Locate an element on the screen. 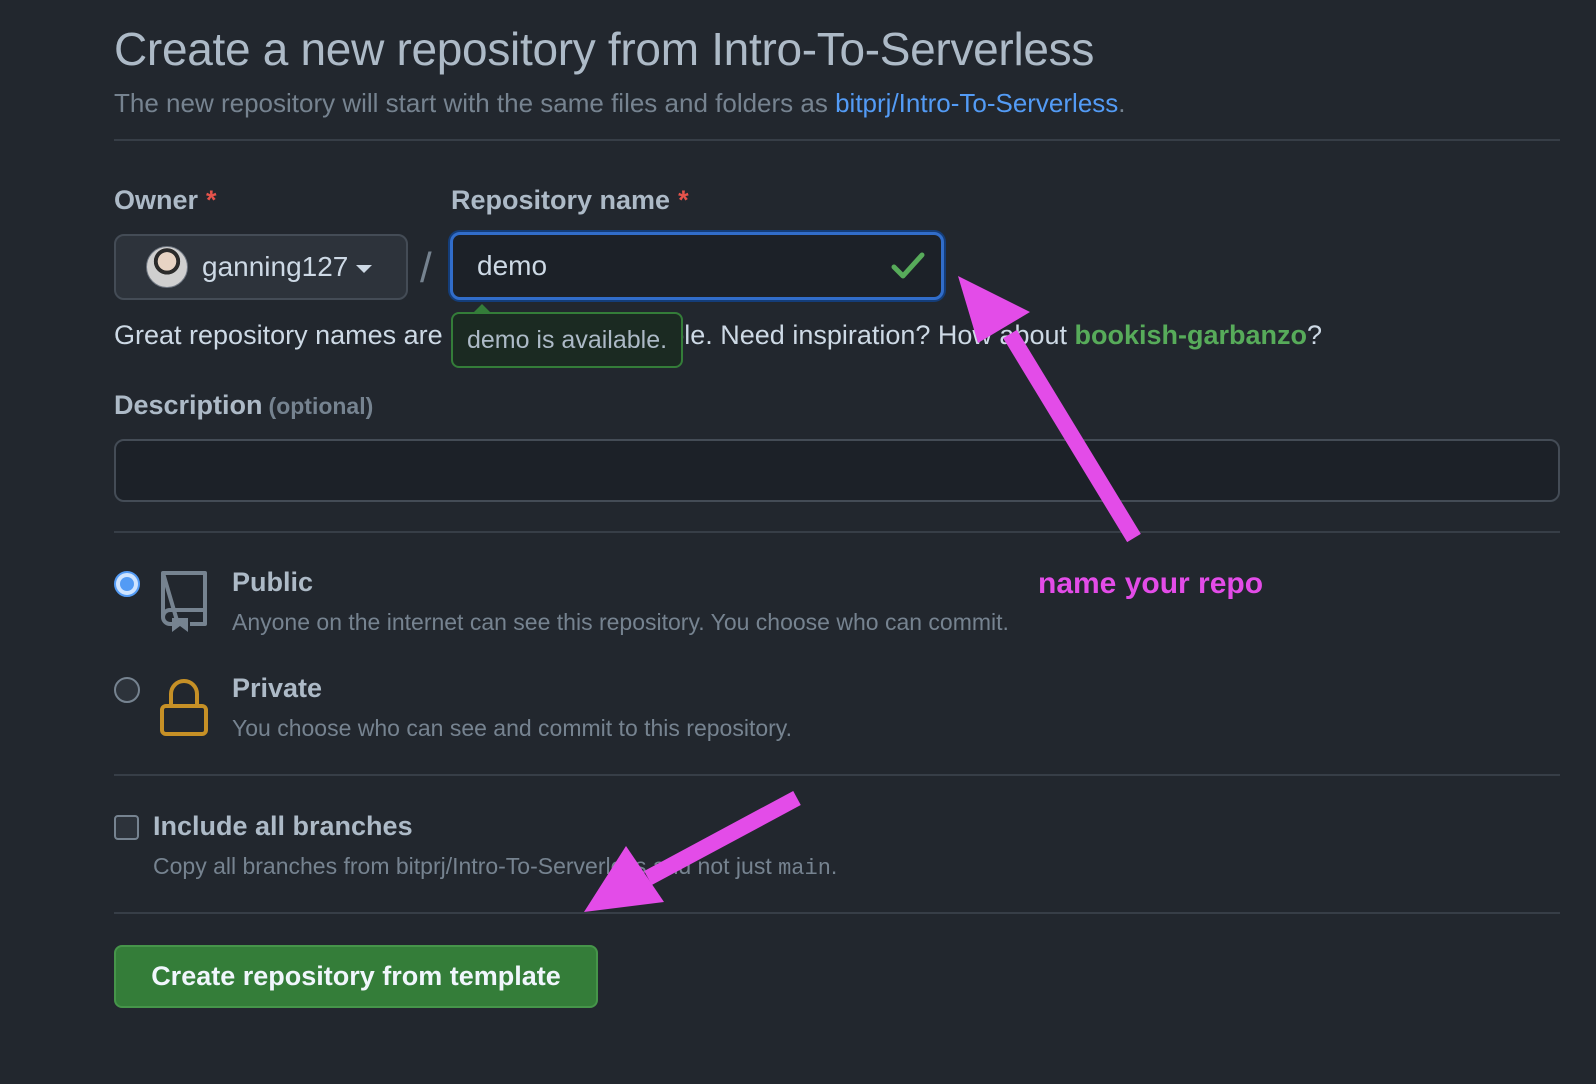  chevron-down-icon is located at coordinates (364, 269).